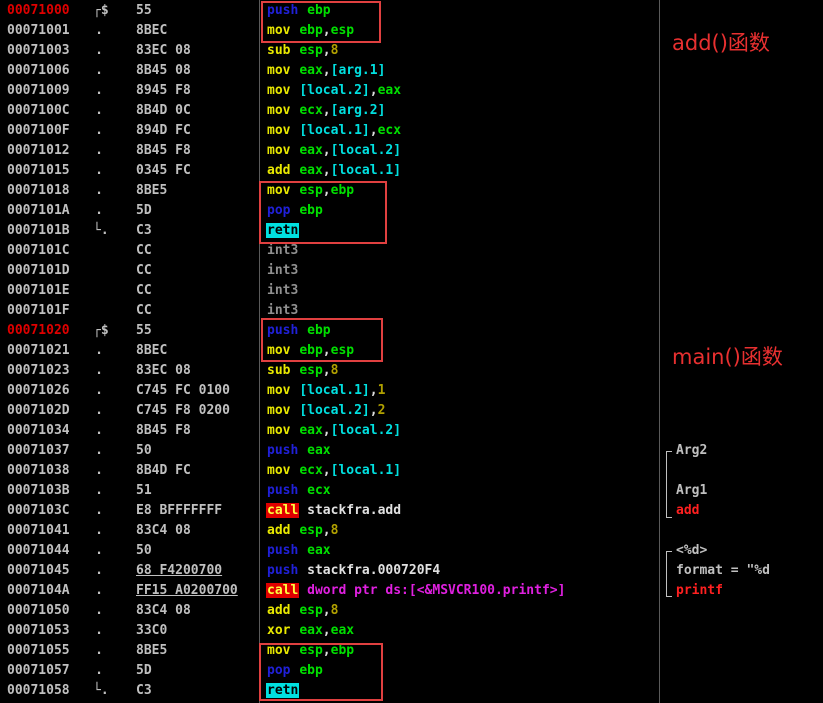 The image size is (823, 703). I want to click on flow-marker, so click(99, 251).